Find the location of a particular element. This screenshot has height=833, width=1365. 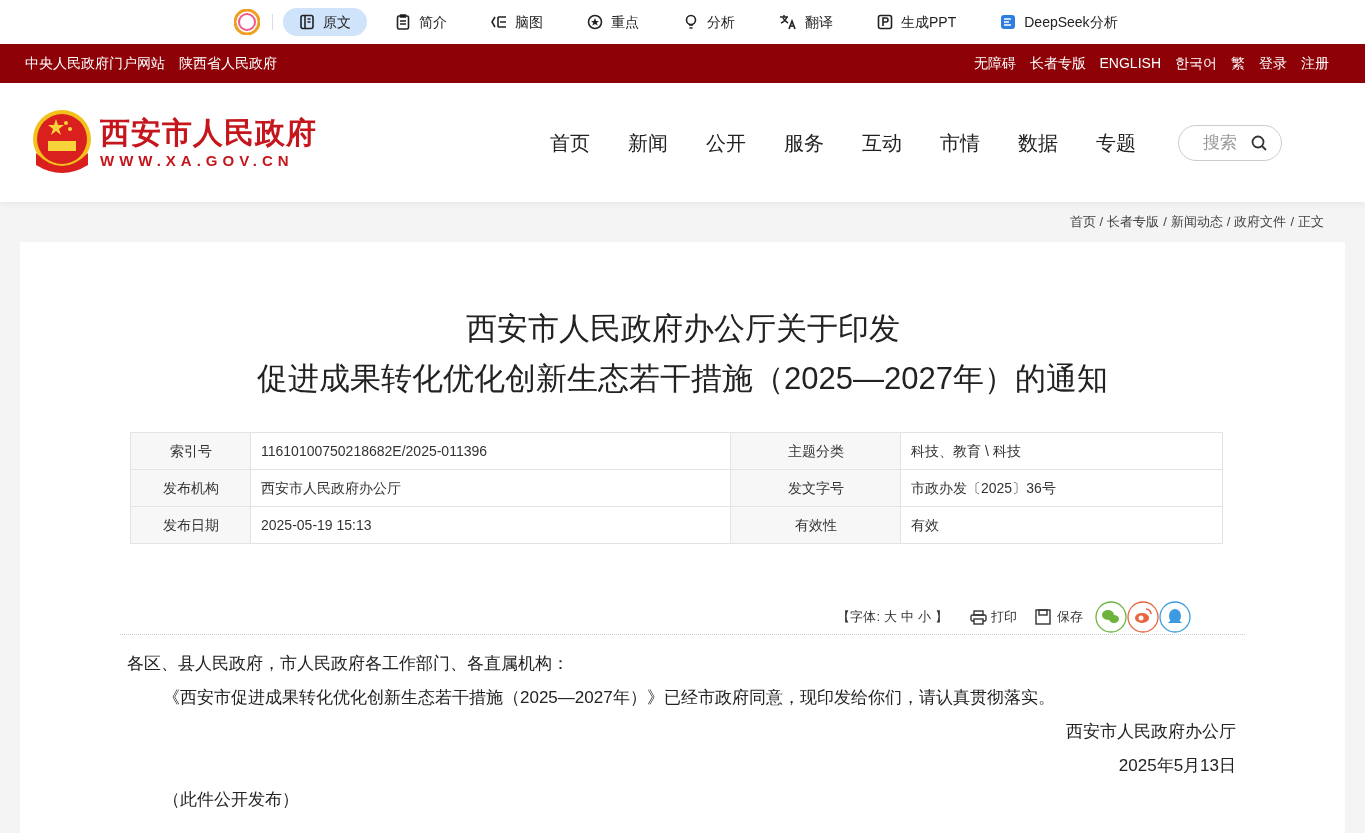

meta-label: 发文字号 is located at coordinates (815, 488).